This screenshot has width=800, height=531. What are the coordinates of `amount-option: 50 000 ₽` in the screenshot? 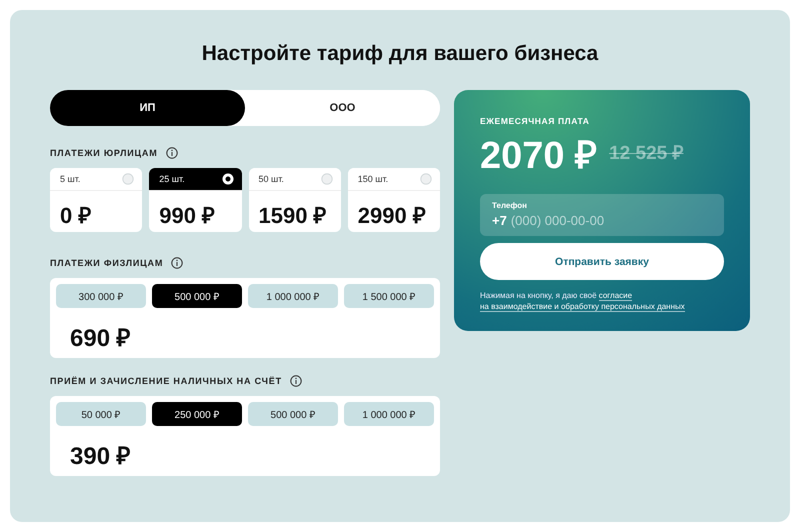 It's located at (101, 414).